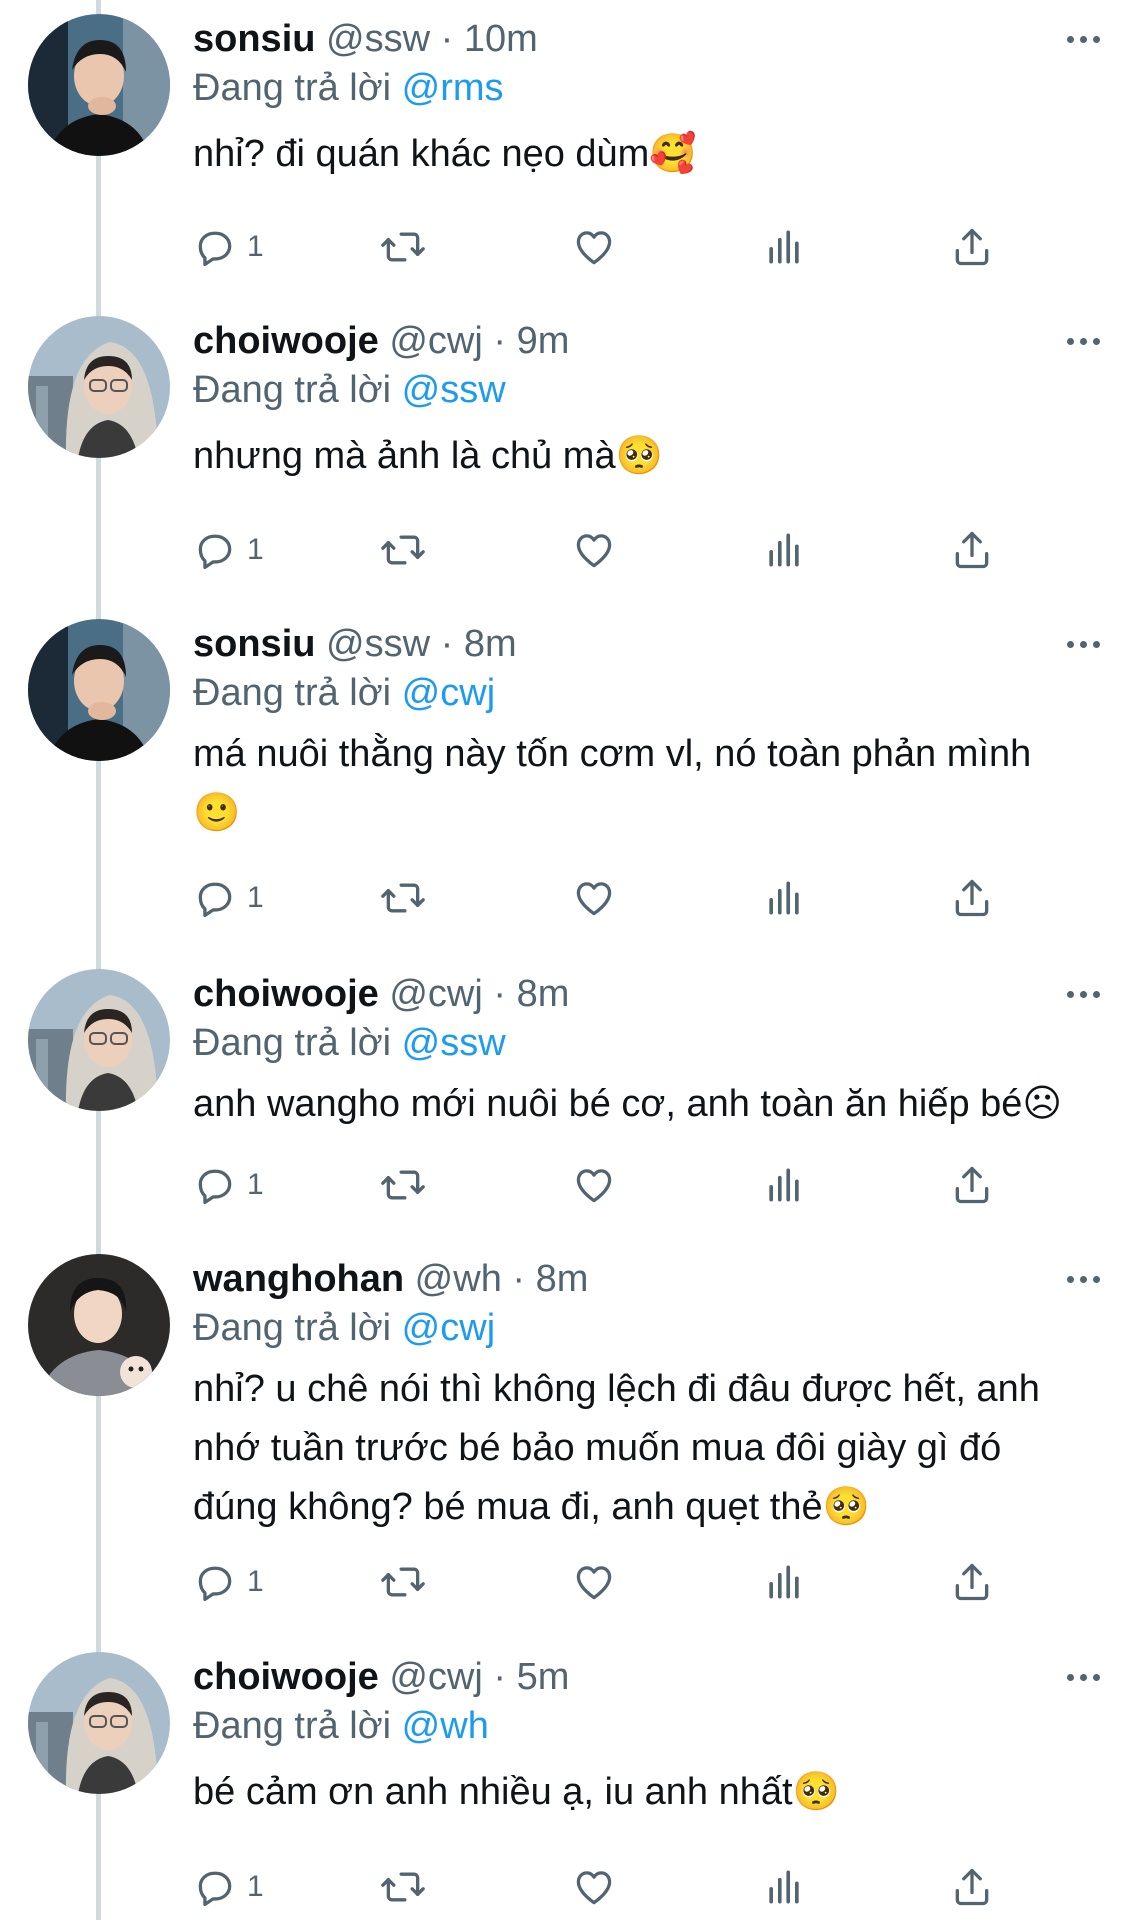 The height and width of the screenshot is (1922, 1141). I want to click on tweet-header: sonsiu @ssw · 8m, so click(355, 644).